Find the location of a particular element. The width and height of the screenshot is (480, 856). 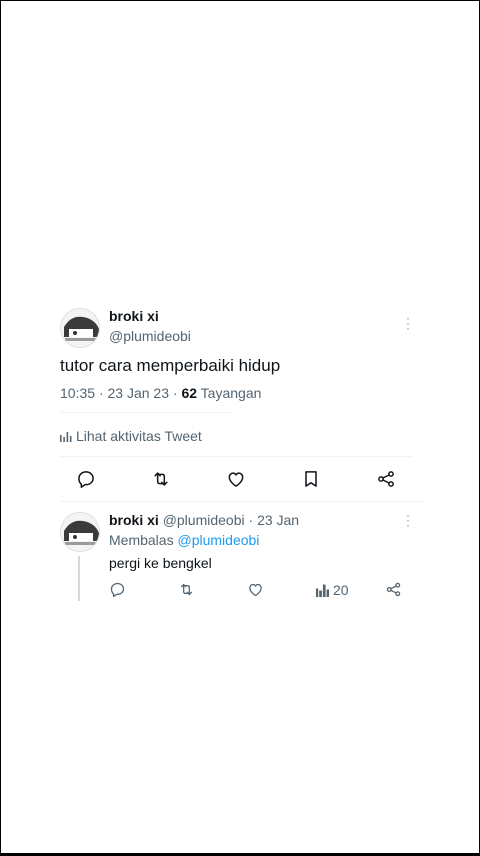

activity-link: Lihat aktivitas Tweet is located at coordinates (131, 436).